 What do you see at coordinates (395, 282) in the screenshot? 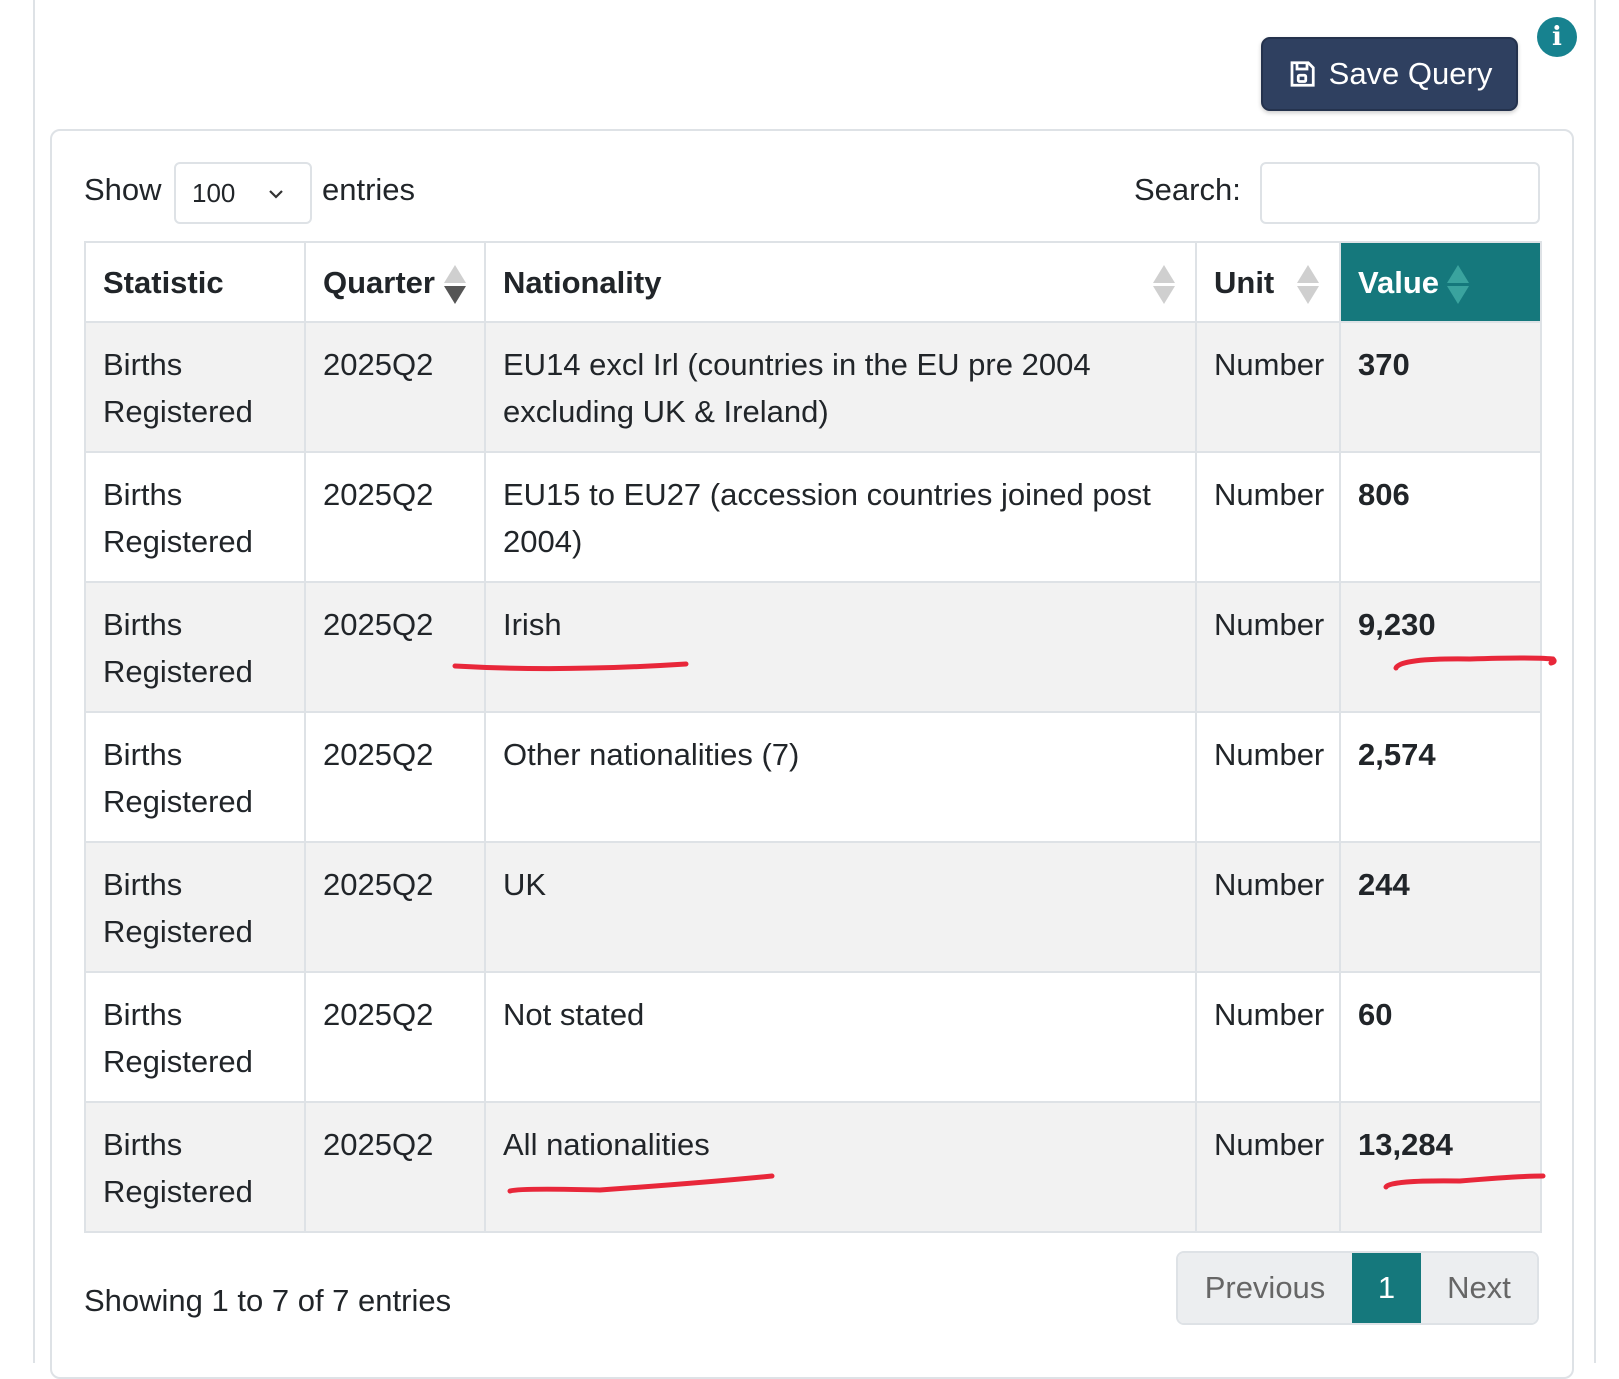
I see `column-header-quarter: Quarter` at bounding box center [395, 282].